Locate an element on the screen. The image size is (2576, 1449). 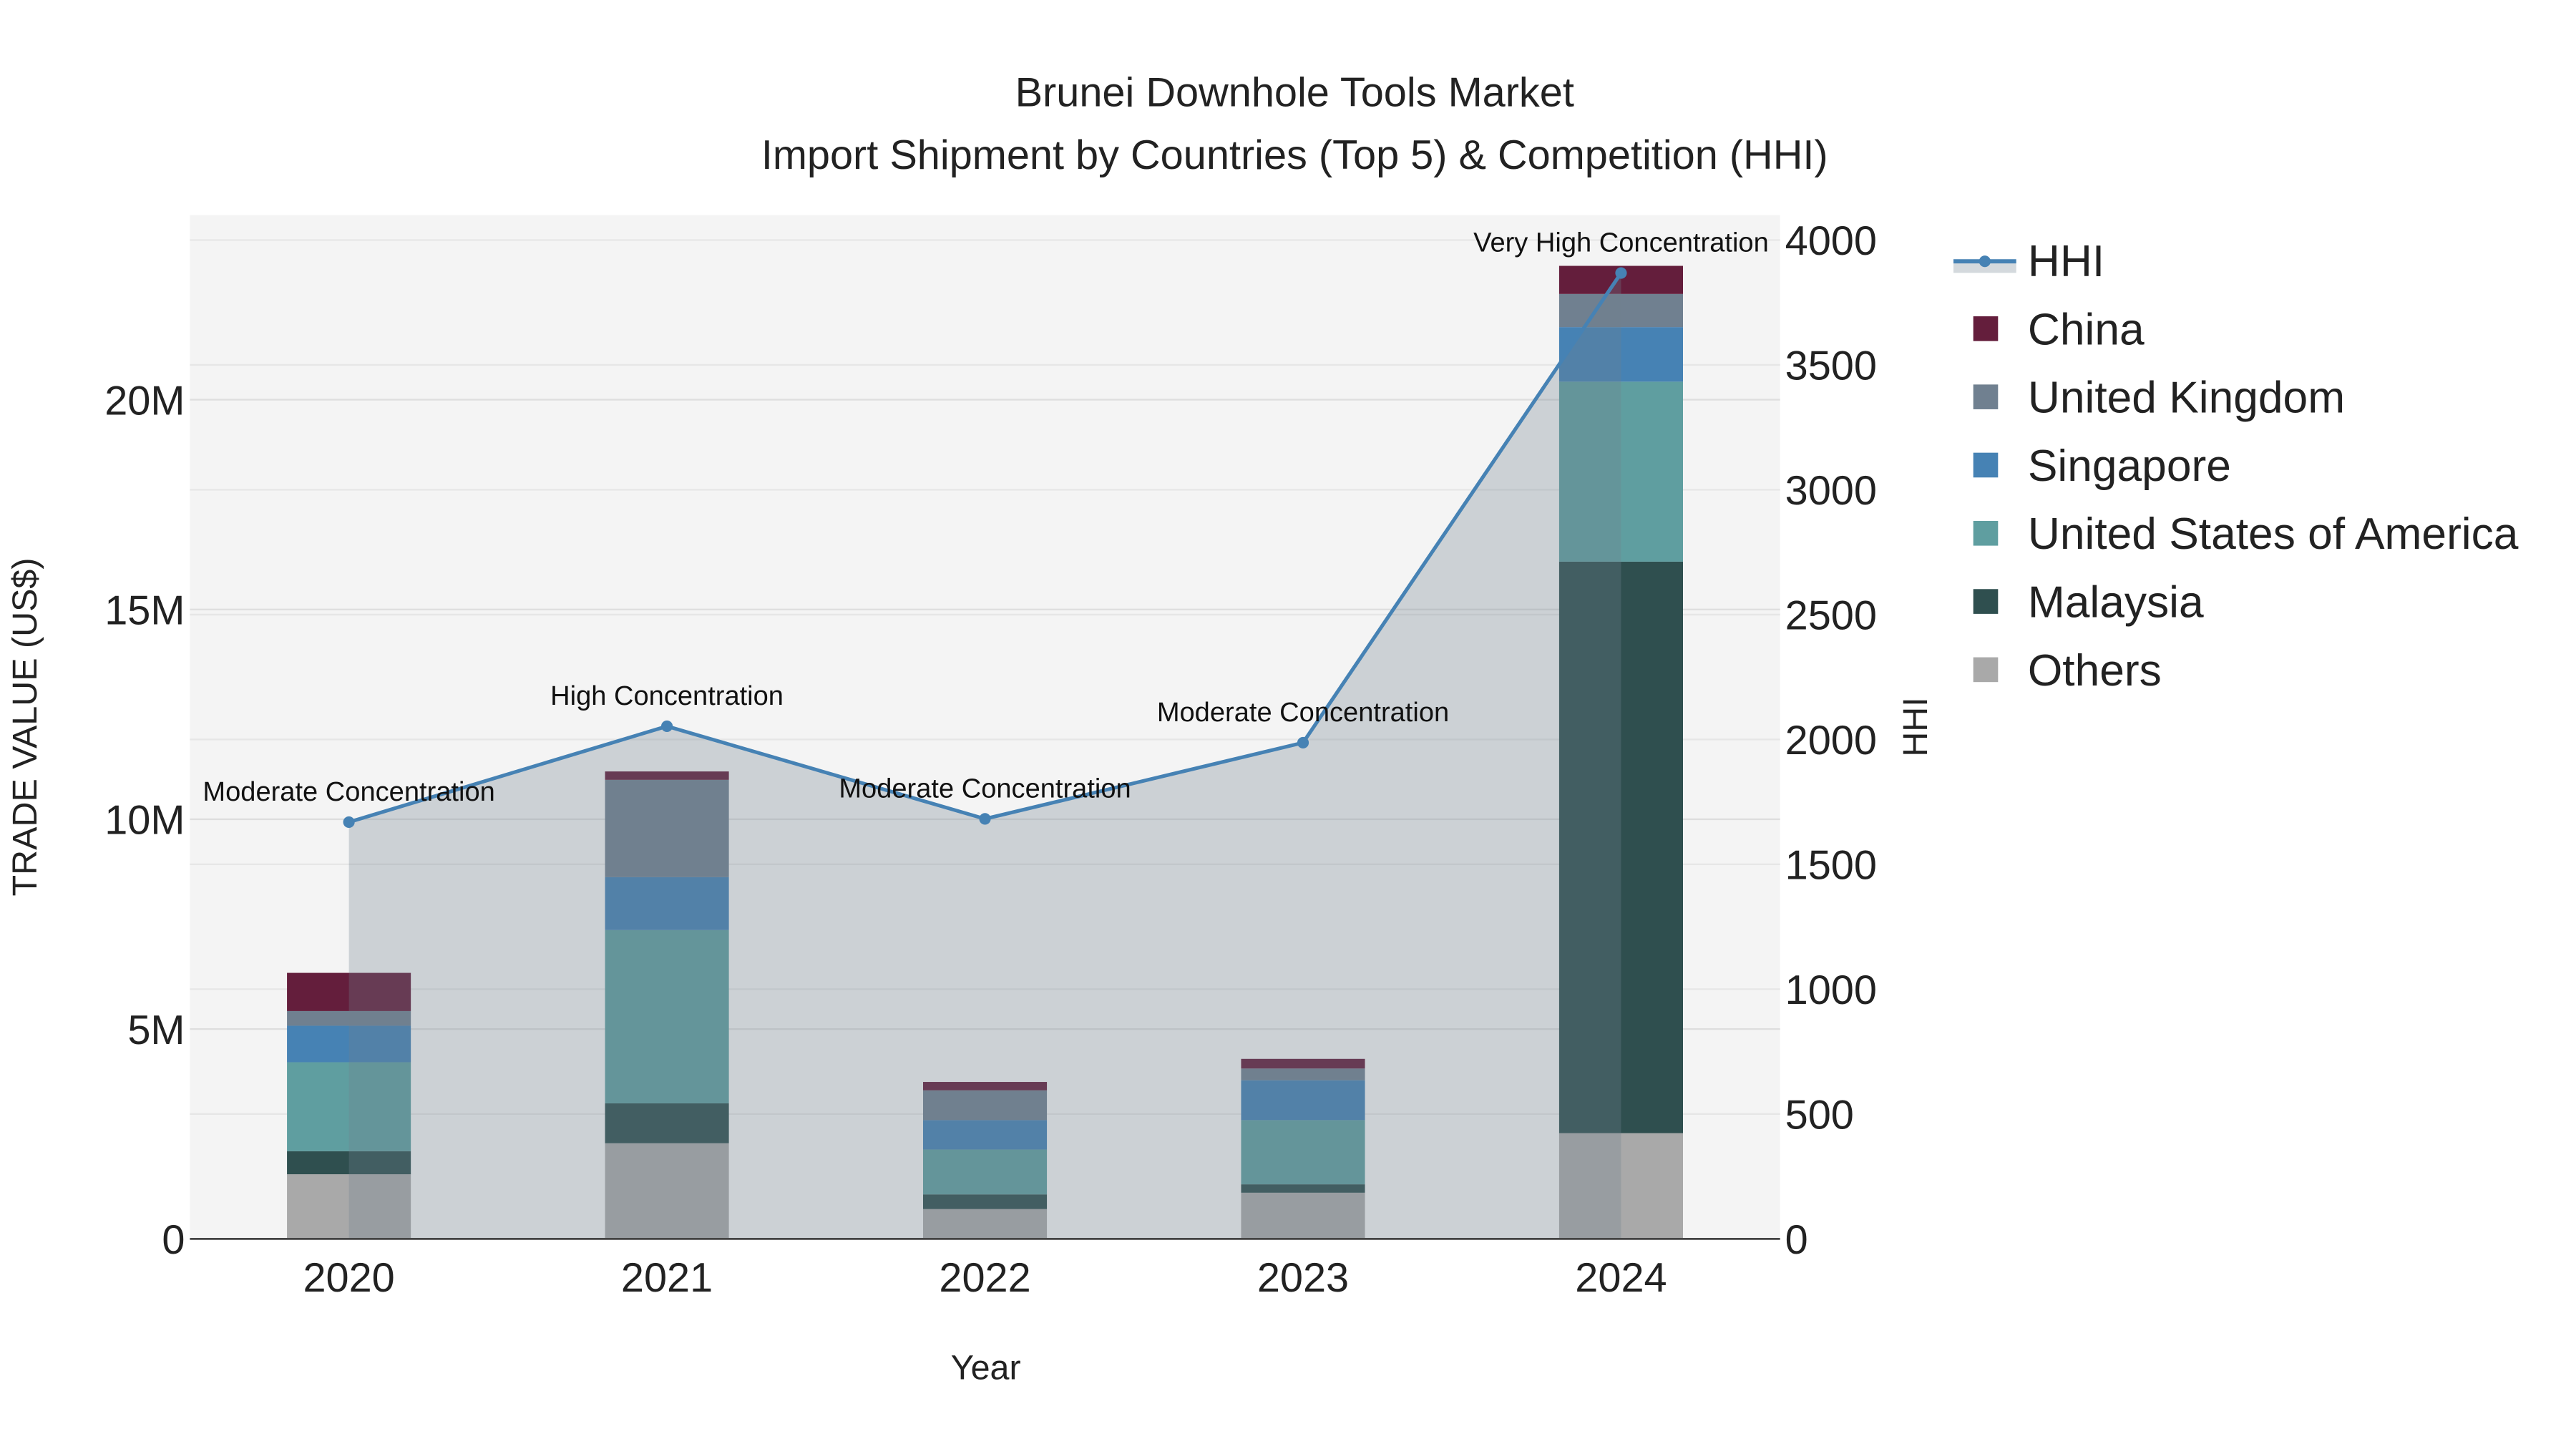
y2-tick-label: 1000 is located at coordinates (1831, 990).